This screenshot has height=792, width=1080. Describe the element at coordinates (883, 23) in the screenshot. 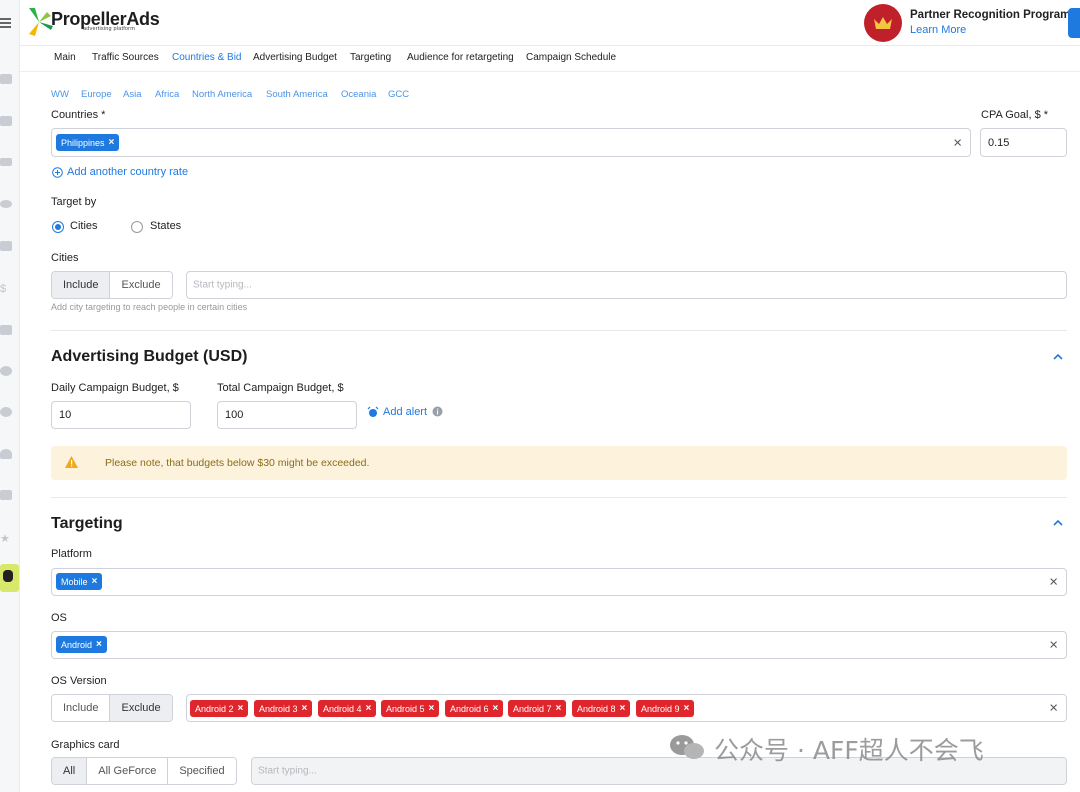

I see `crown-icon` at that location.